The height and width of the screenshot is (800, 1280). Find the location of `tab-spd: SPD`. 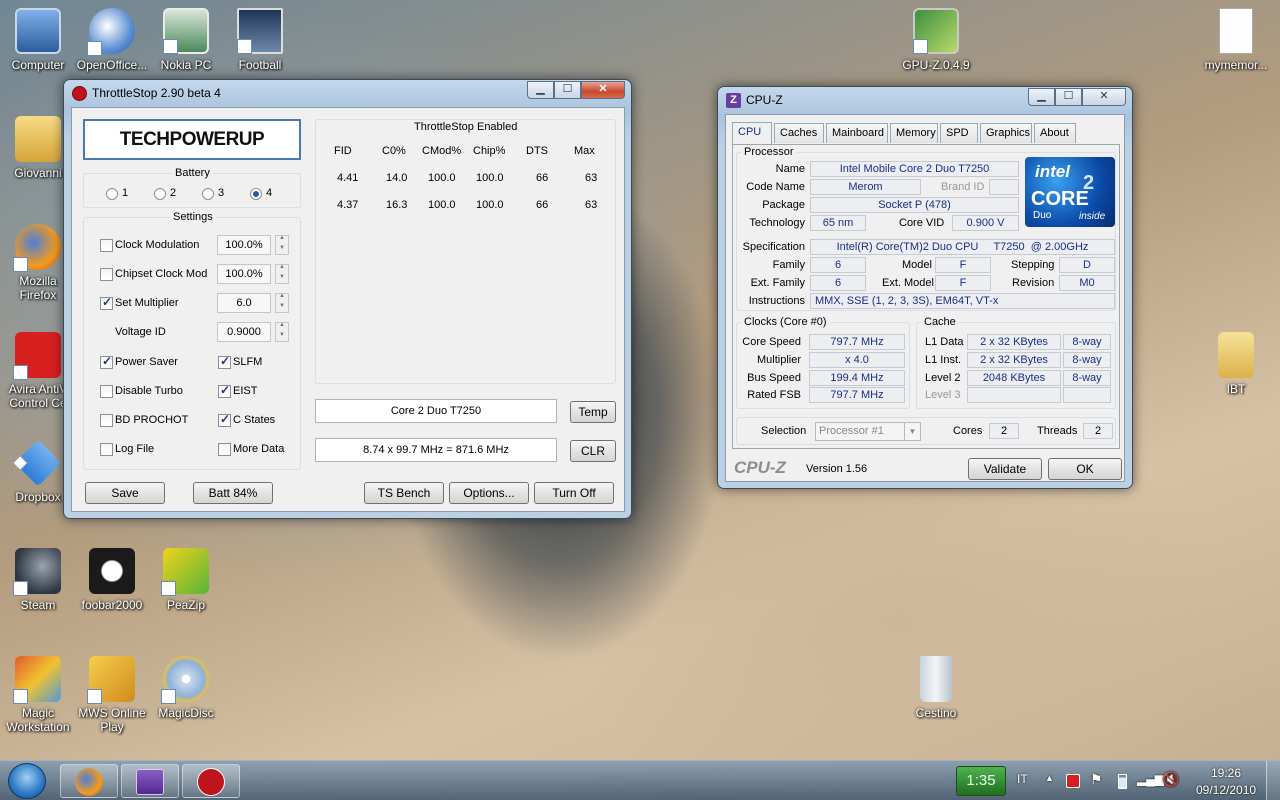

tab-spd: SPD is located at coordinates (959, 133).